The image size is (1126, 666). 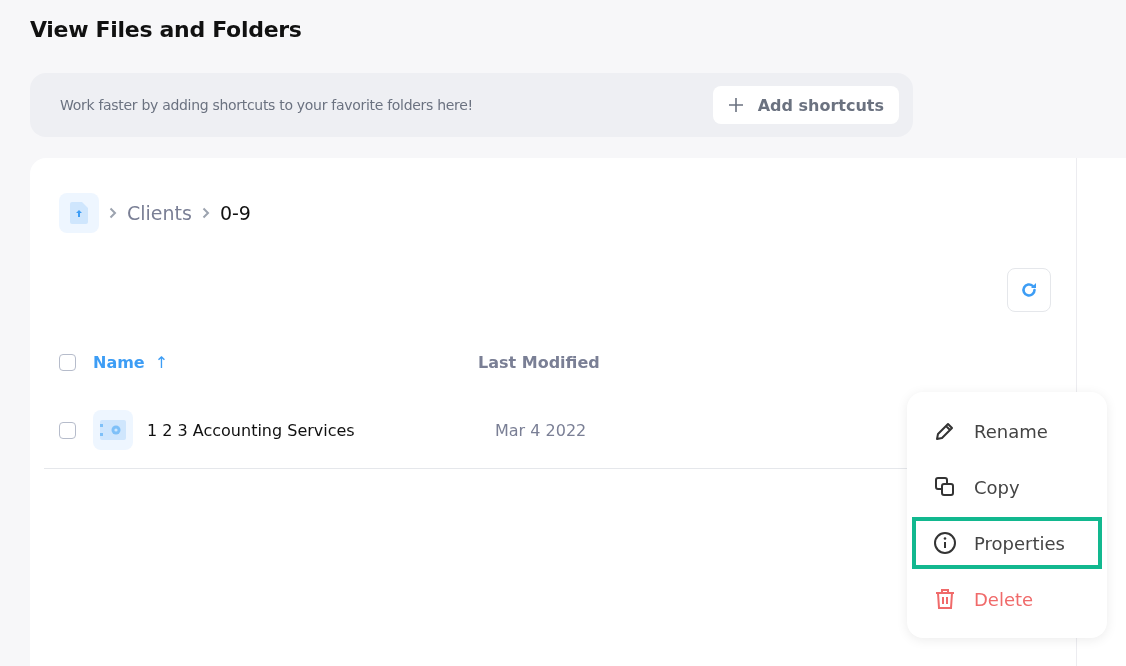 What do you see at coordinates (266, 105) in the screenshot?
I see `shortcuts-message: Work faster by adding shortcuts to your favorite folders here!` at bounding box center [266, 105].